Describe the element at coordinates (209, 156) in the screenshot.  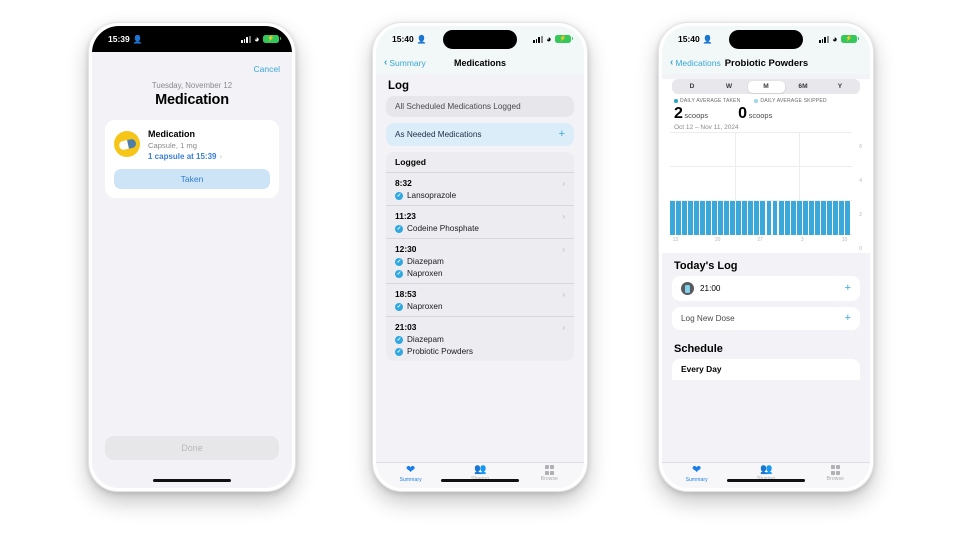
I see `medication-dose-link: 1 capsule at 15:39 ›` at that location.